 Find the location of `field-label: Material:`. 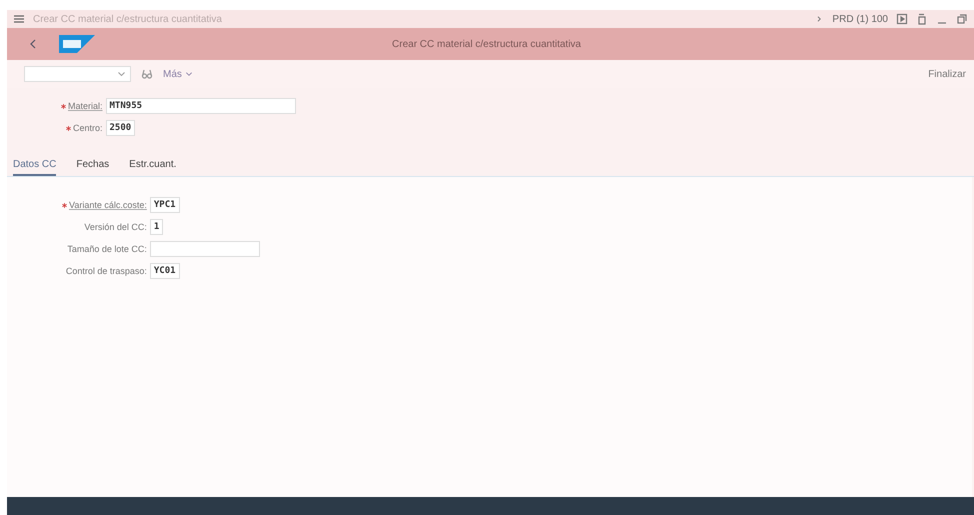

field-label: Material: is located at coordinates (85, 106).